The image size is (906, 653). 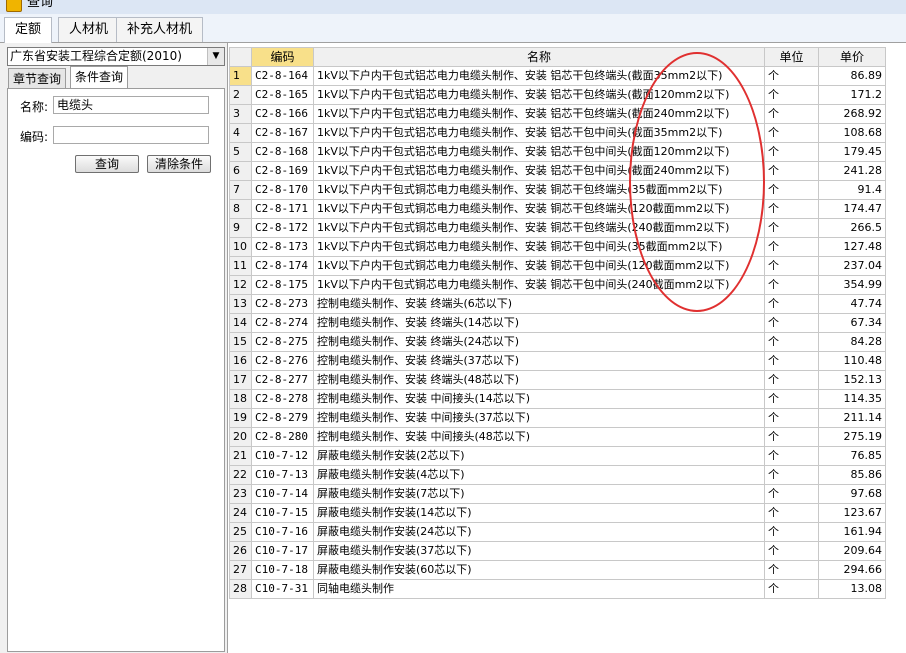 I want to click on quota-code: C2-8-274, so click(x=282, y=323).